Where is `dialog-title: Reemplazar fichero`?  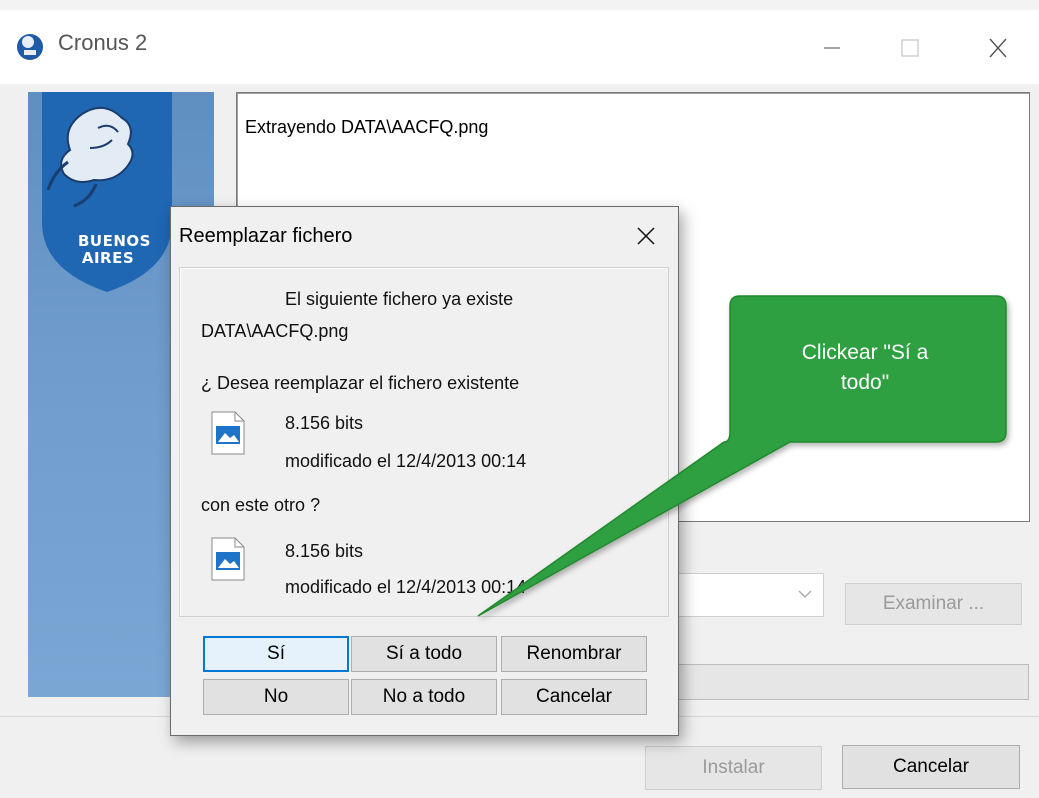
dialog-title: Reemplazar fichero is located at coordinates (266, 236).